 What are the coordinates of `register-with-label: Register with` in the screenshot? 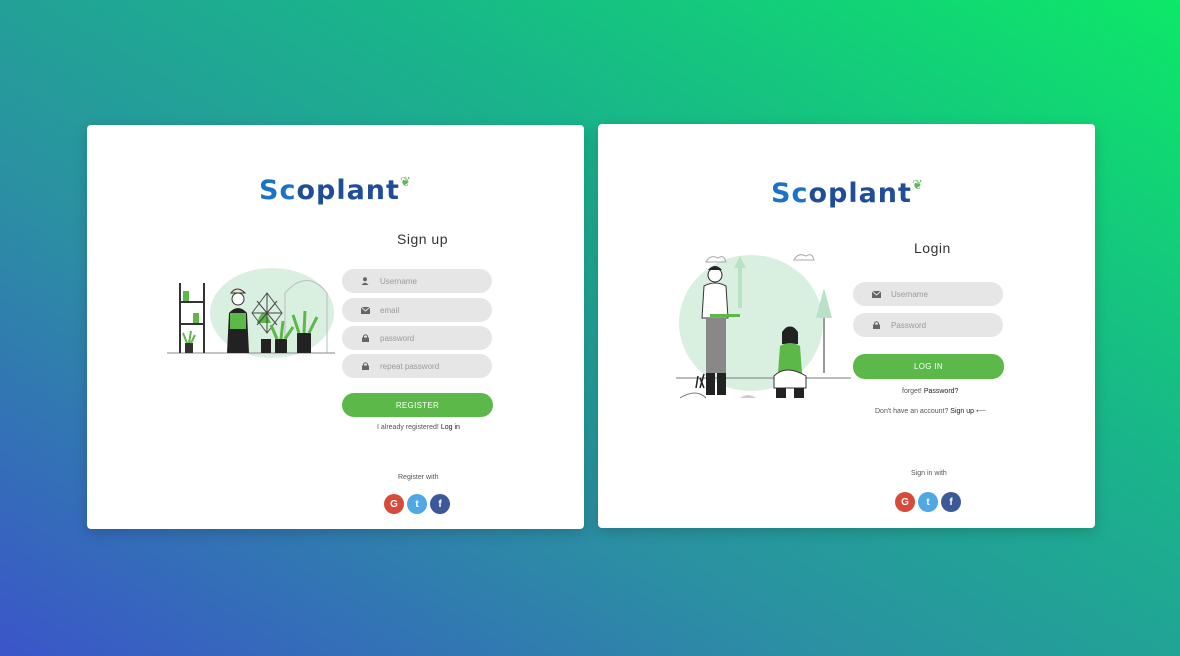 It's located at (418, 477).